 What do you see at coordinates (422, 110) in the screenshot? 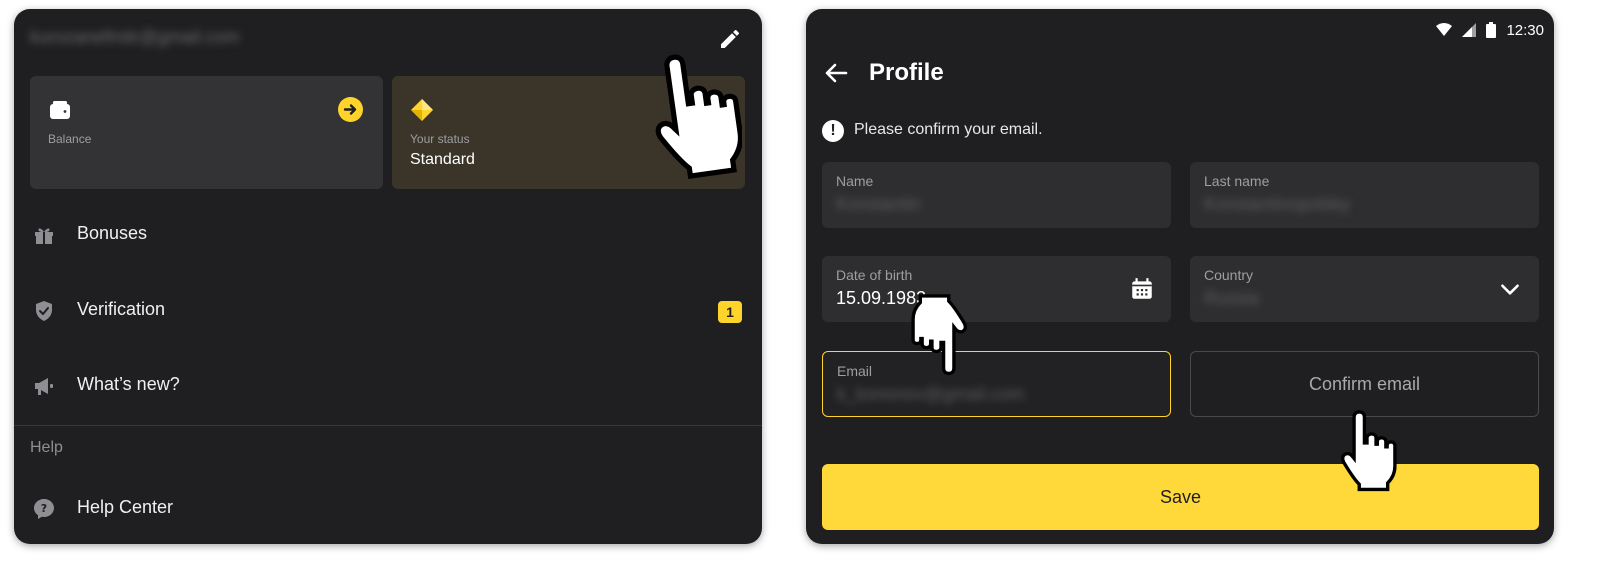
I see `diamond-icon` at bounding box center [422, 110].